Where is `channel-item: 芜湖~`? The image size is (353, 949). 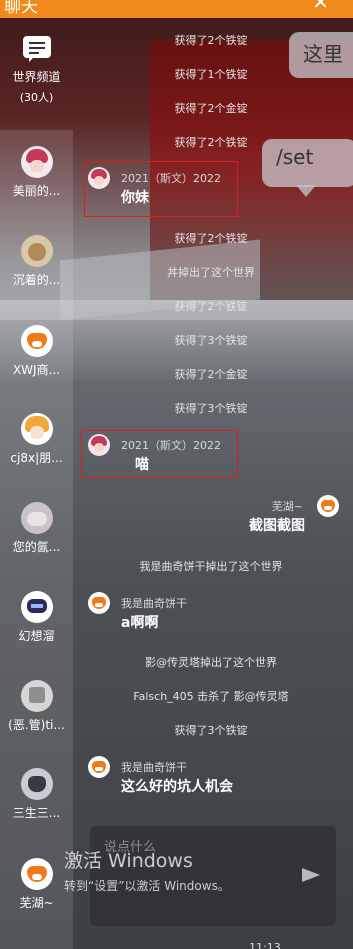
channel-item: 芜湖~ is located at coordinates (36, 884).